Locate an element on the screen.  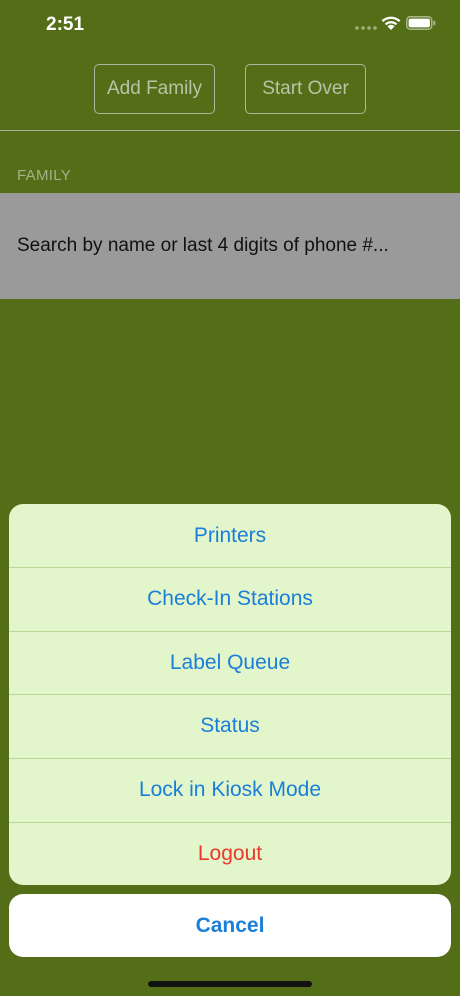
header-divider is located at coordinates (230, 130).